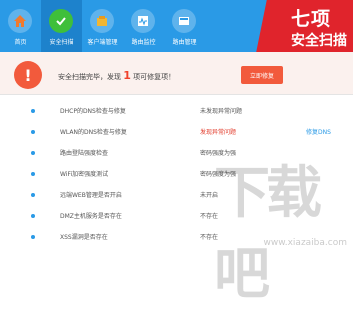 Image resolution: width=353 pixels, height=310 pixels. I want to click on nav-item-client-manage: 客户端管理, so click(102, 26).